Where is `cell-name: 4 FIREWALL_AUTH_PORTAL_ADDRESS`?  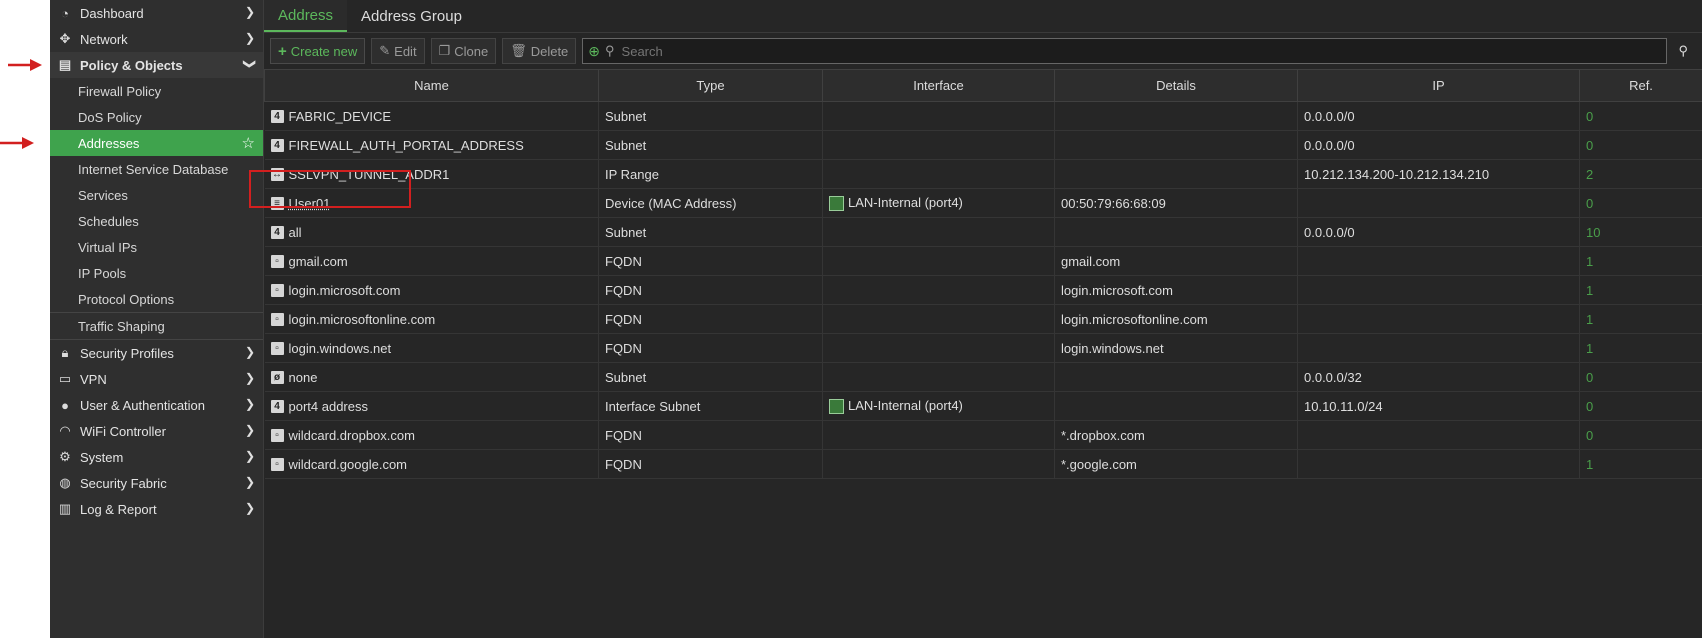
cell-name: 4 FIREWALL_AUTH_PORTAL_ADDRESS is located at coordinates (432, 145).